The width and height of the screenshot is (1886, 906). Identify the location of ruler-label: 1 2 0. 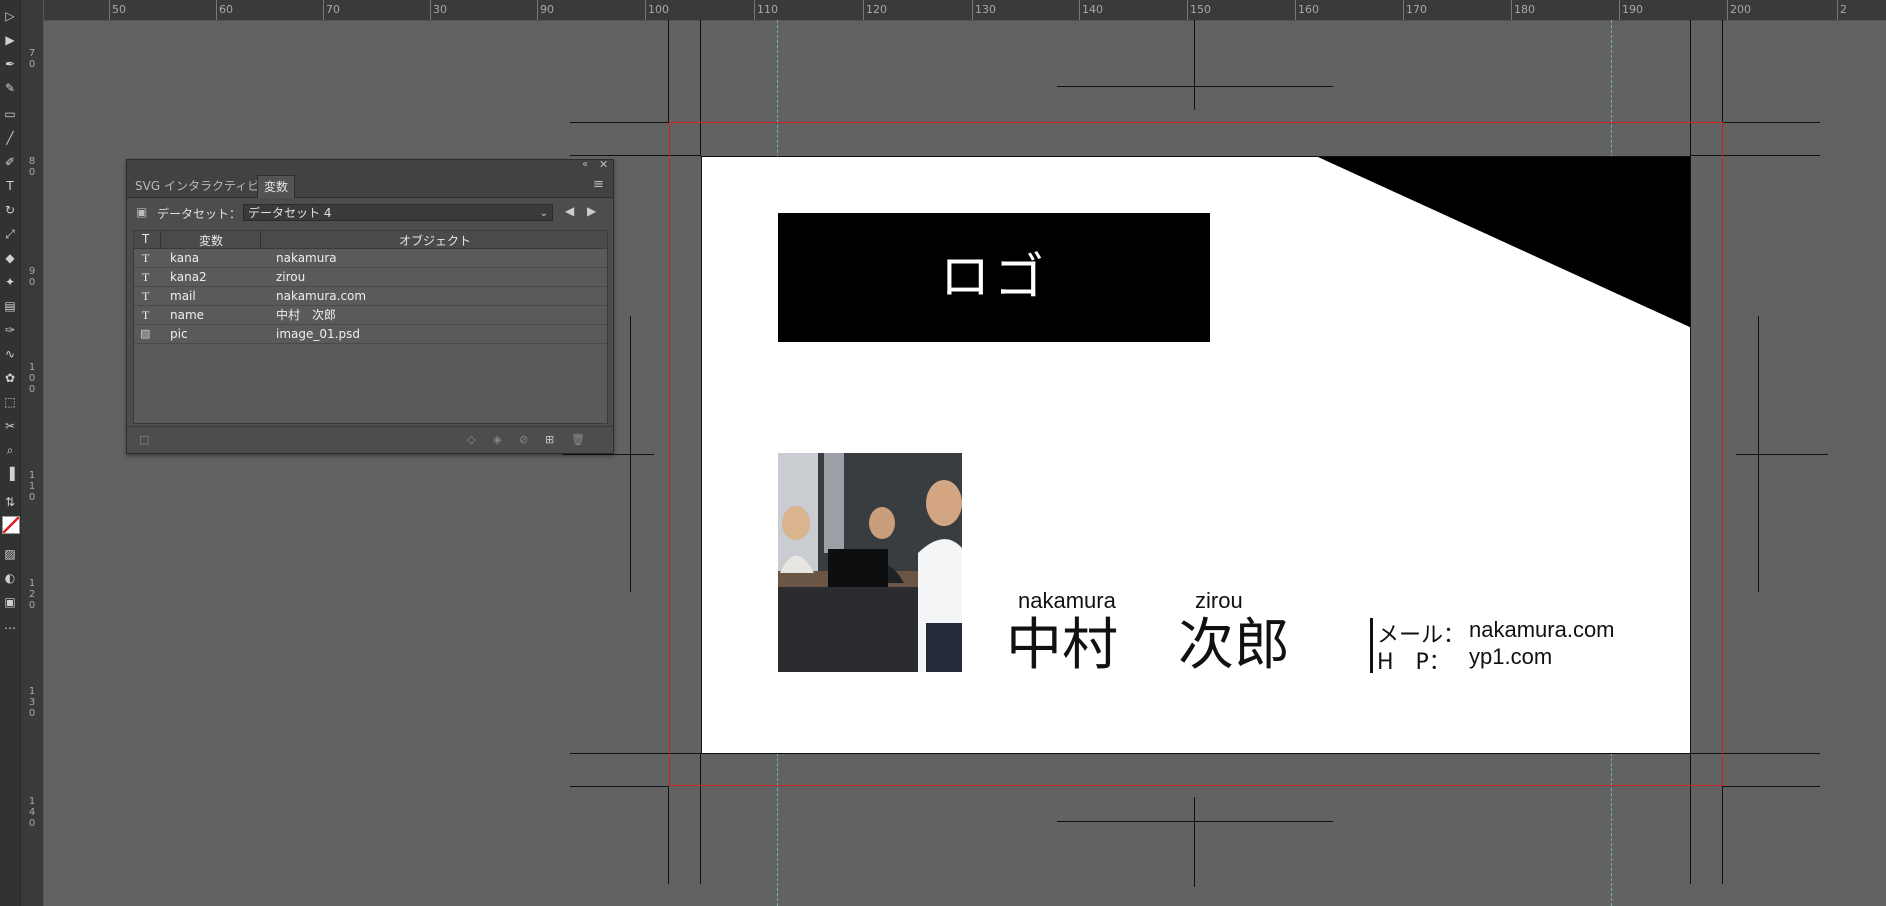
(32, 594).